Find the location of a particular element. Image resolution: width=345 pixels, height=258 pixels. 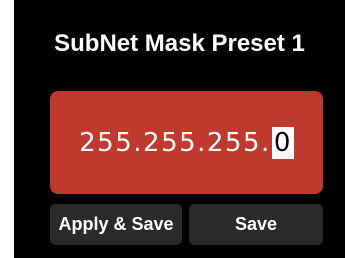

subnet-mask-prefix: 255.255.255. is located at coordinates (175, 142).